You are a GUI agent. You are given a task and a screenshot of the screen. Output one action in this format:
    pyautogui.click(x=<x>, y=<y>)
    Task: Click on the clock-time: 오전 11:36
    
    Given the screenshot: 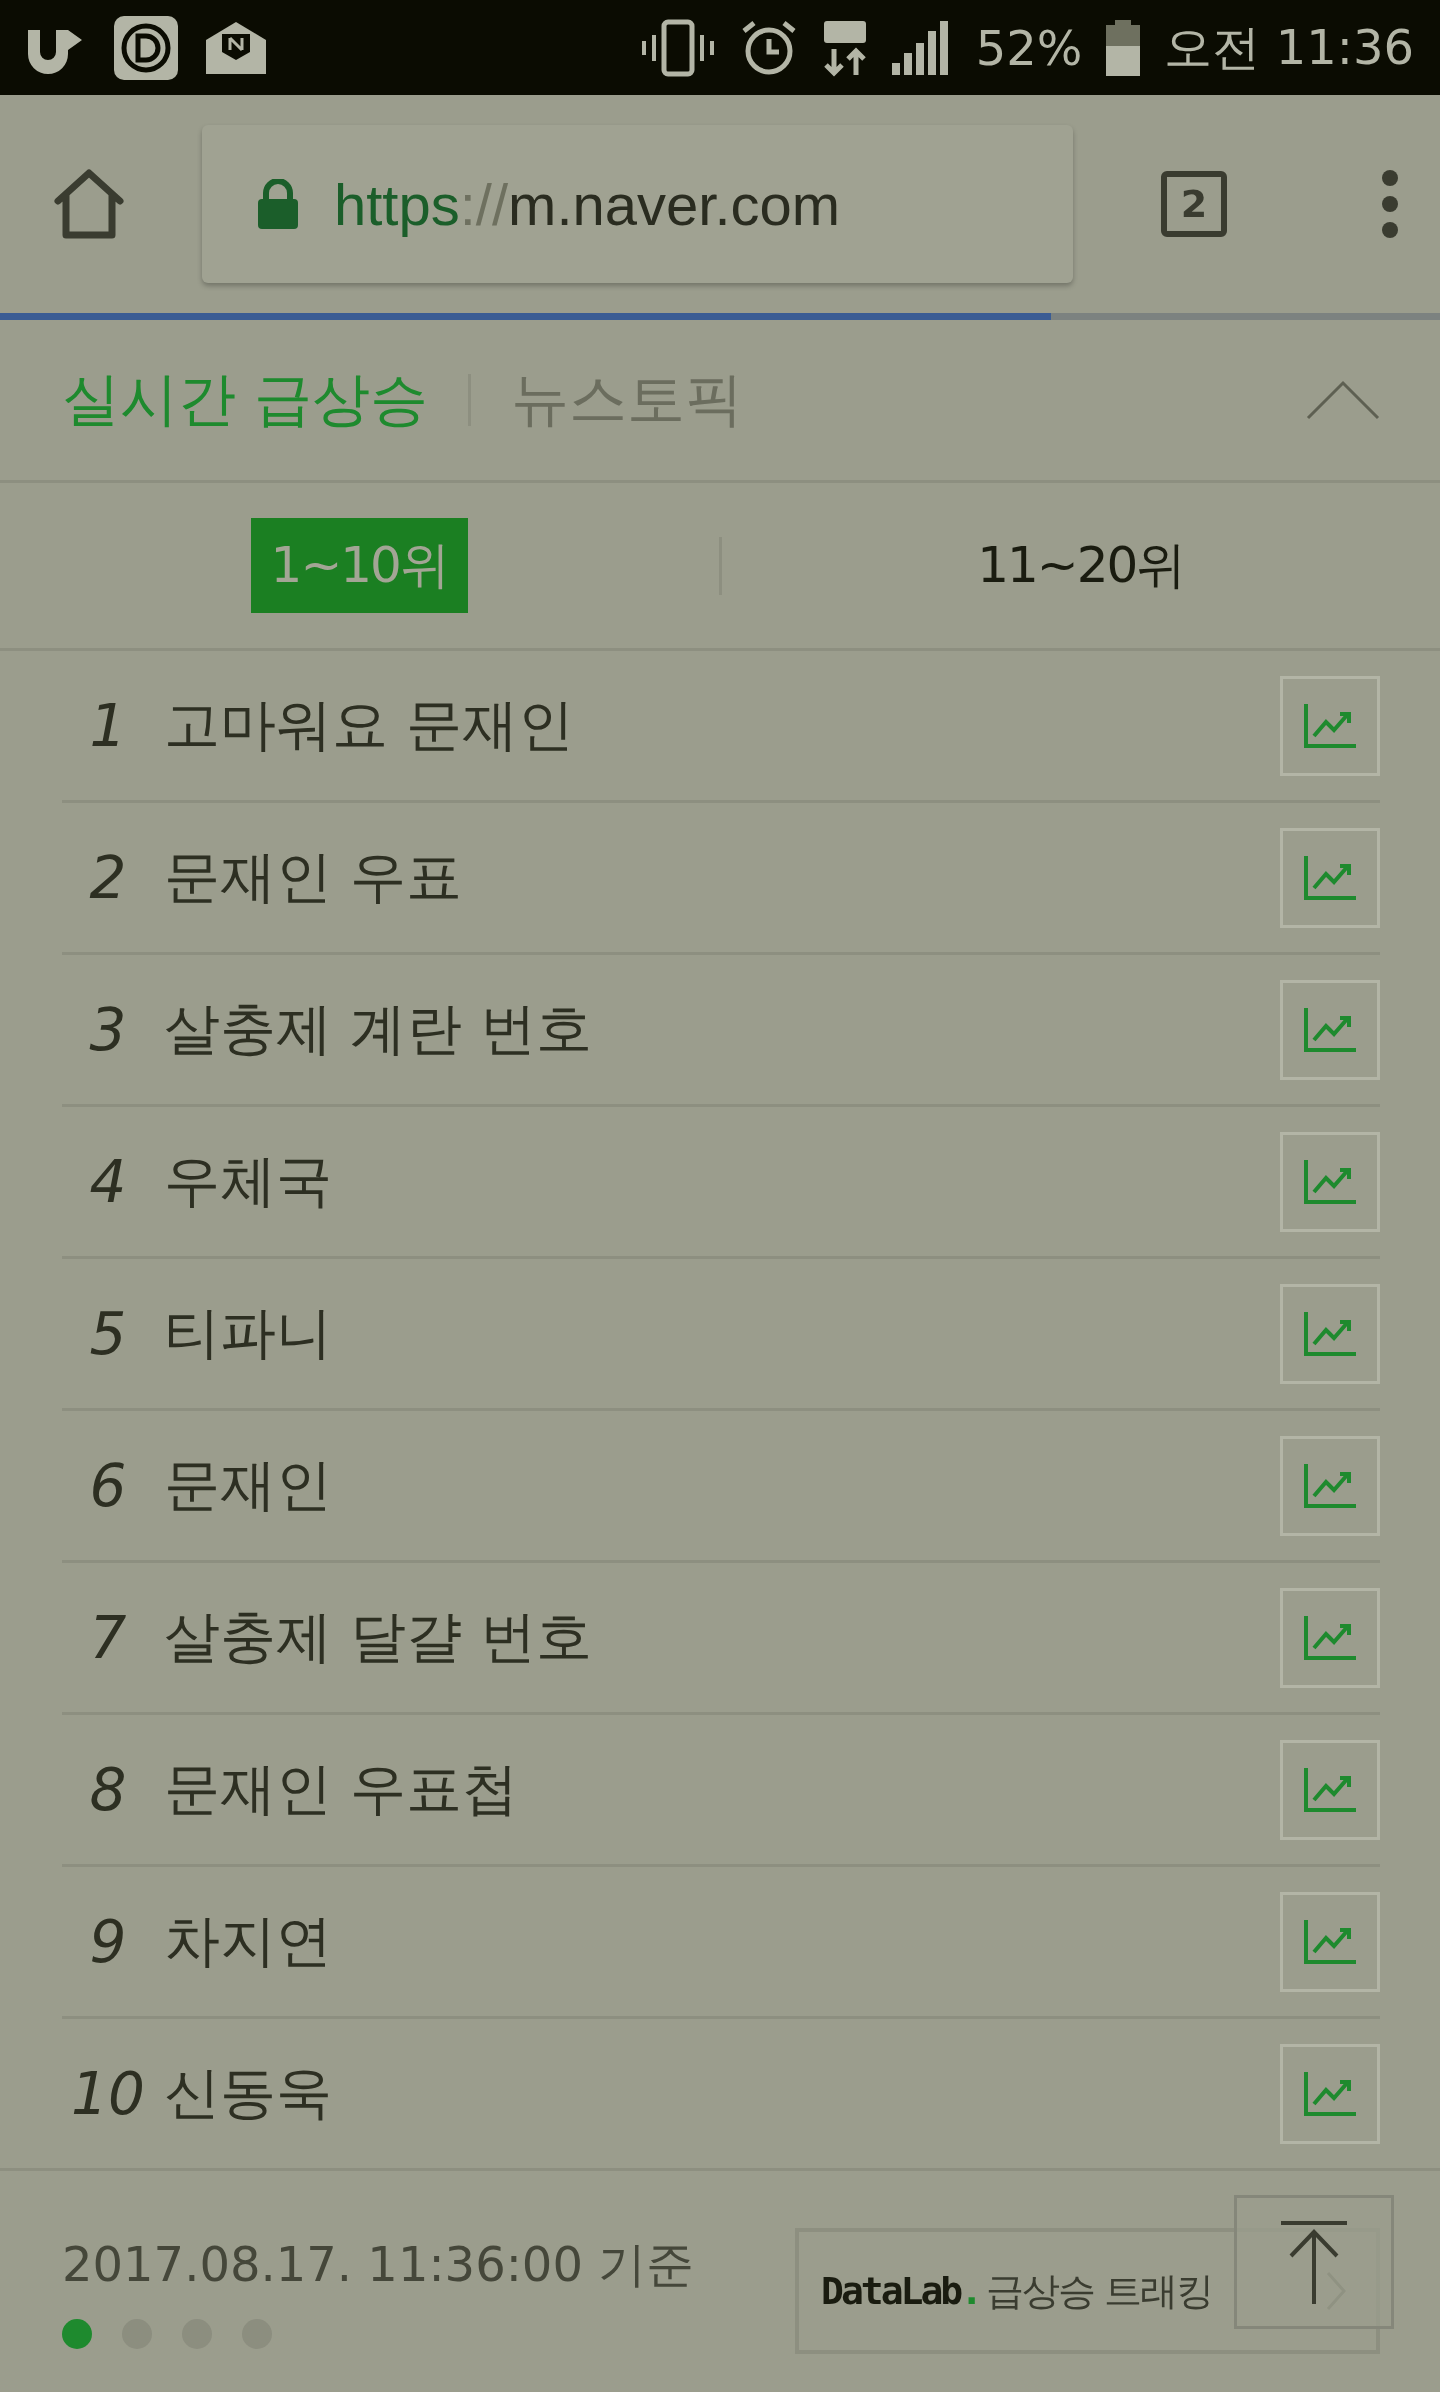 What is the action you would take?
    pyautogui.click(x=1289, y=47)
    